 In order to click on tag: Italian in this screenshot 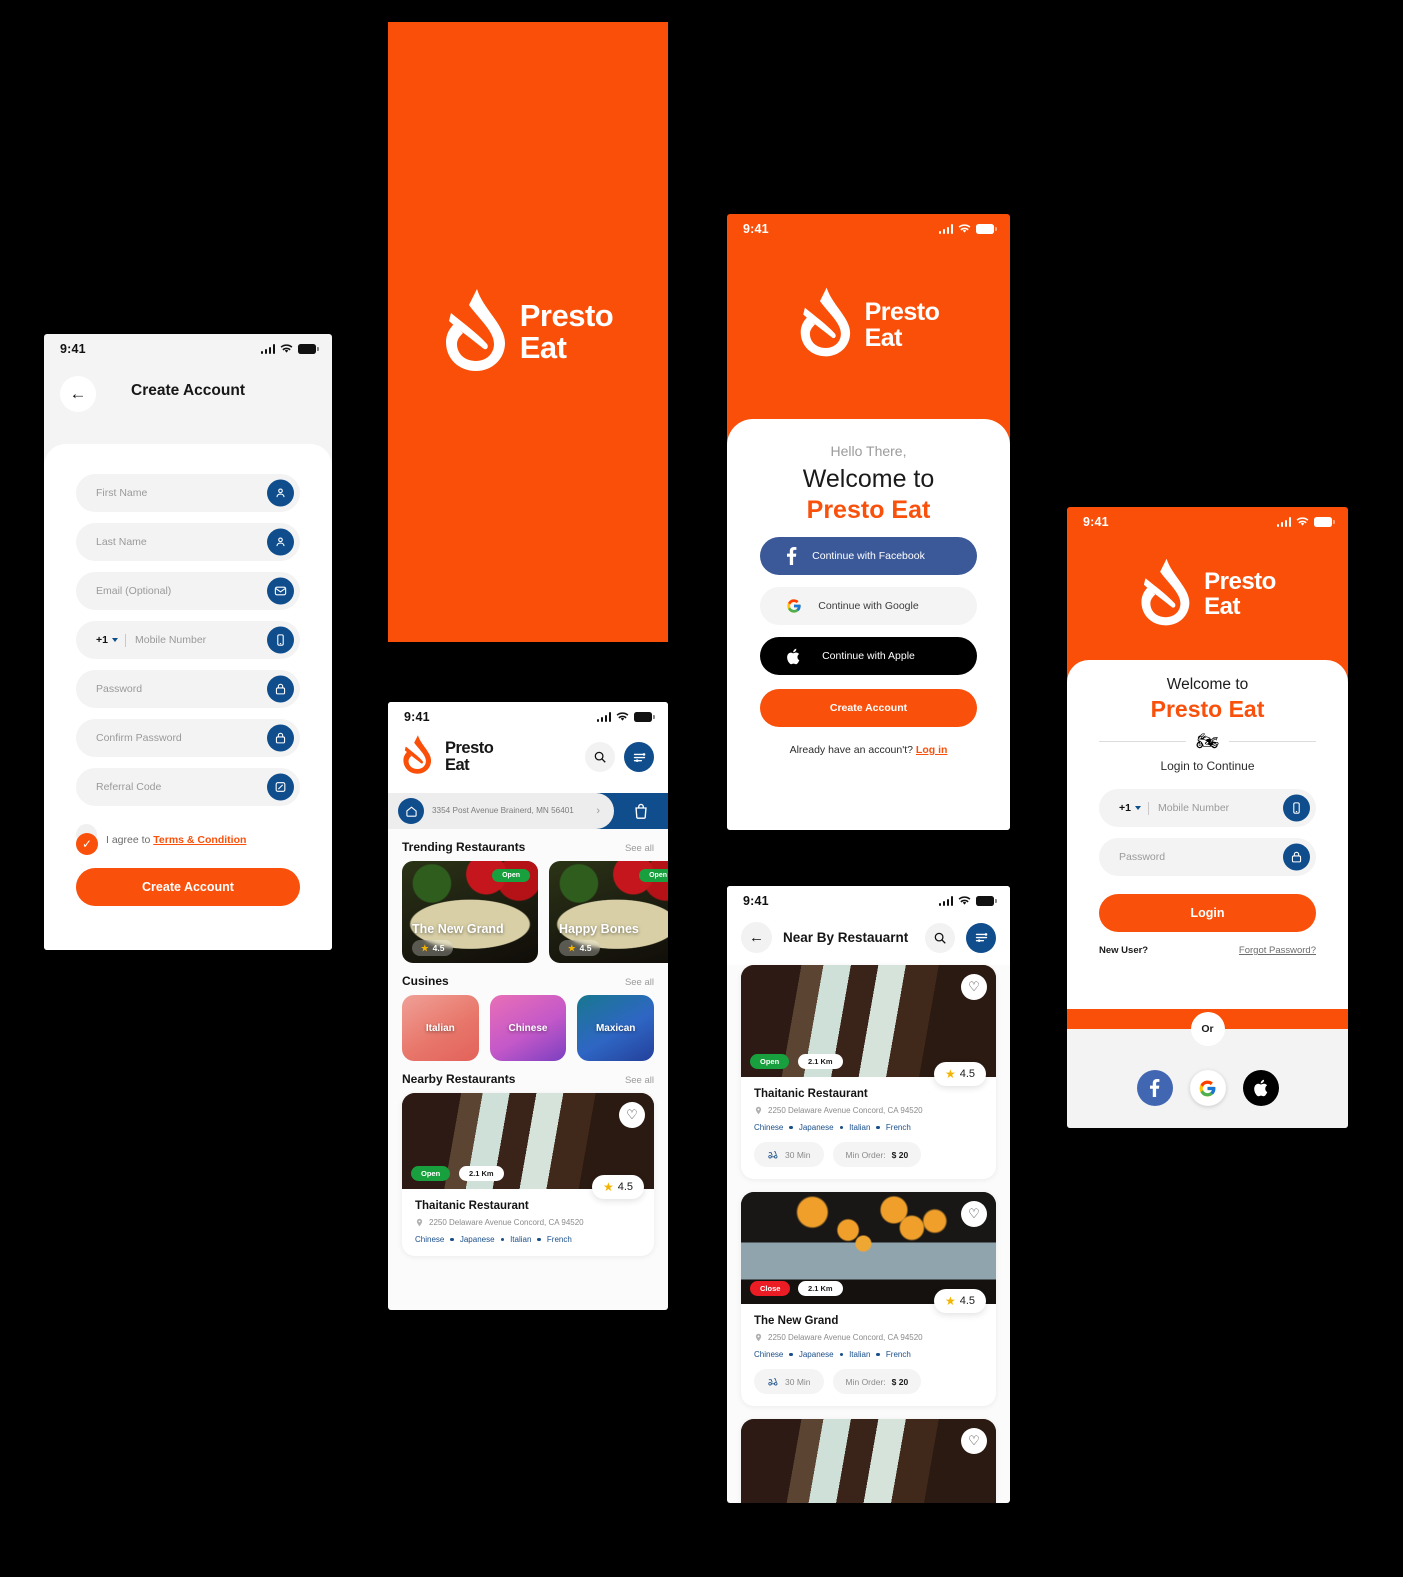, I will do `click(521, 1239)`.